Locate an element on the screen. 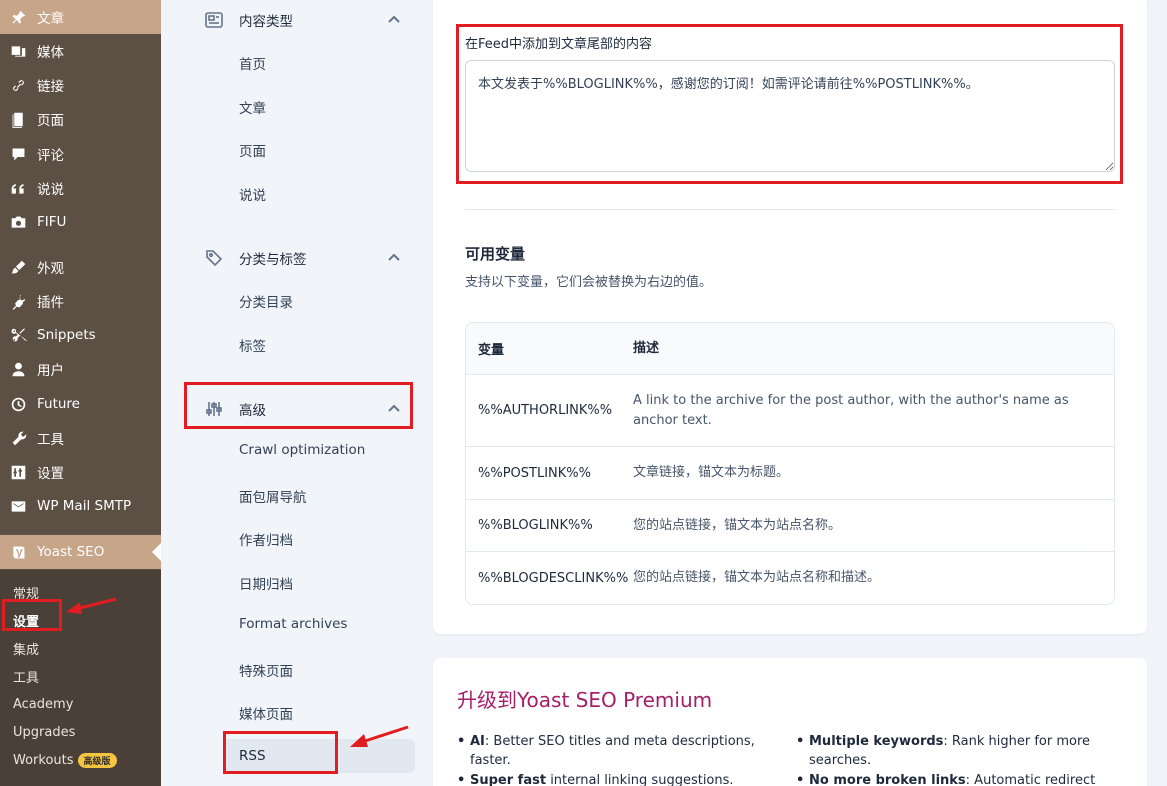 This screenshot has height=786, width=1167. menu-item-tools: 工具 is located at coordinates (80, 438).